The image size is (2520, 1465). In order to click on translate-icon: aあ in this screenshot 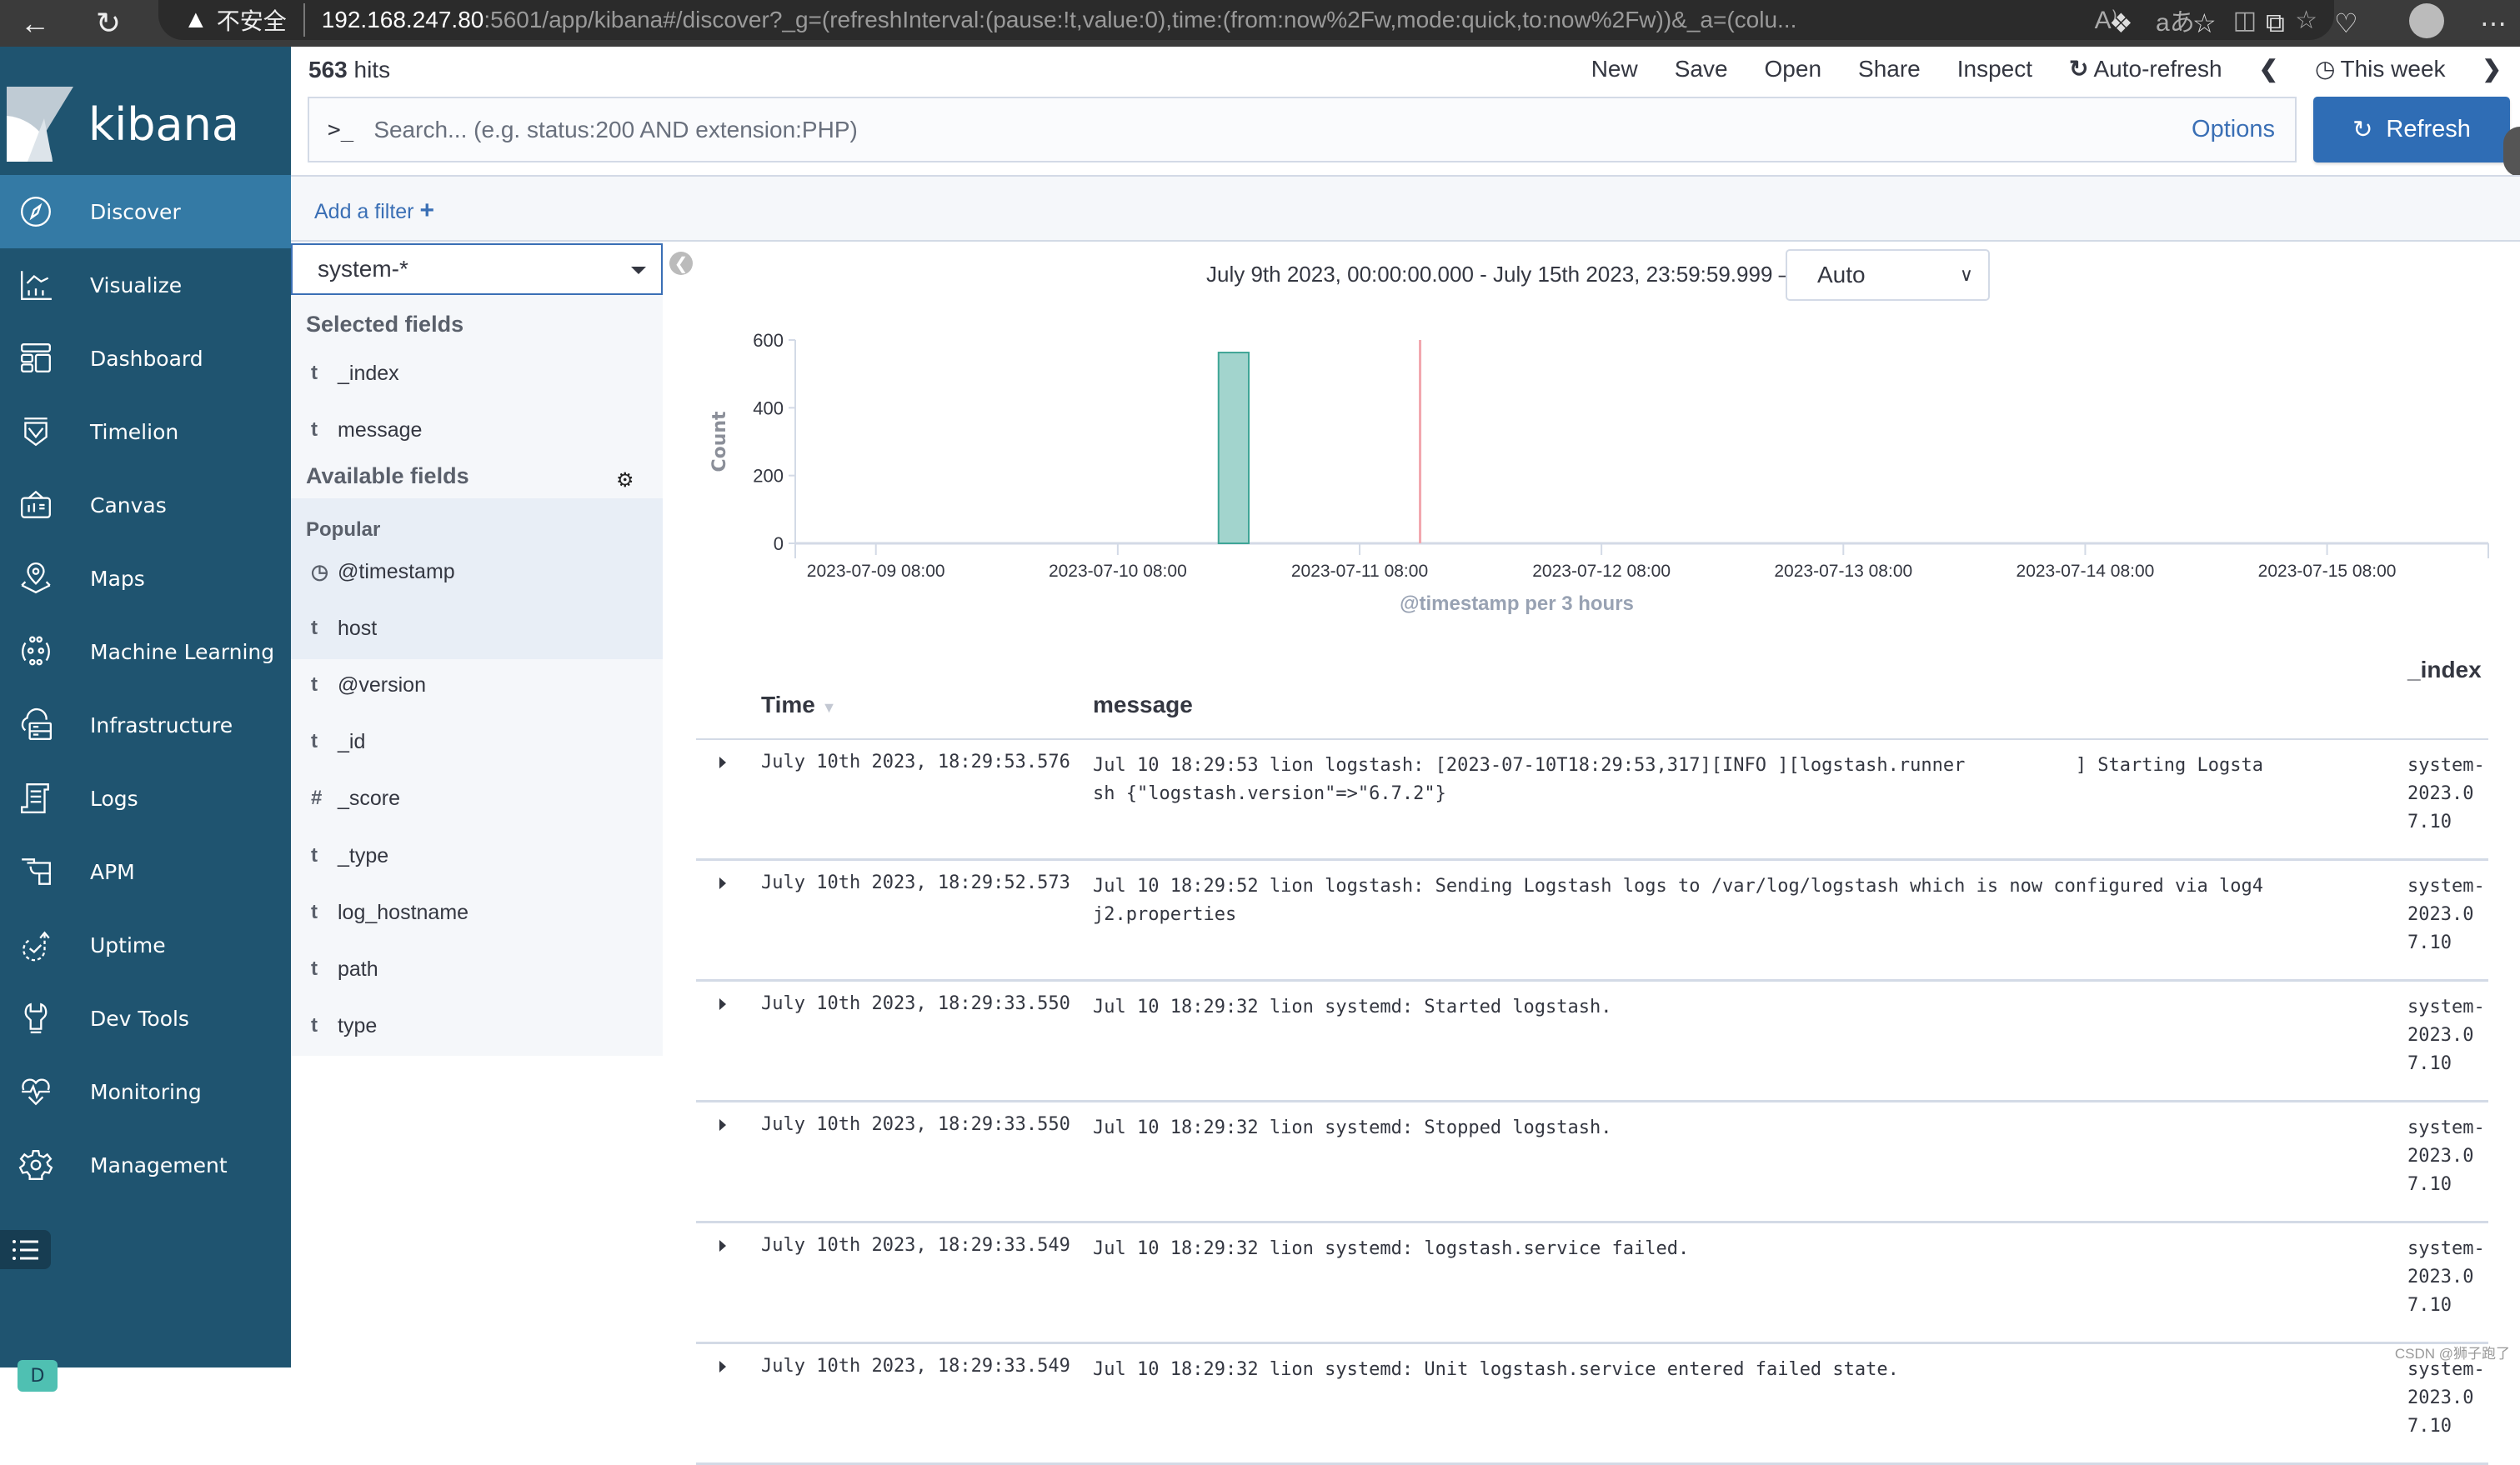, I will do `click(2175, 20)`.